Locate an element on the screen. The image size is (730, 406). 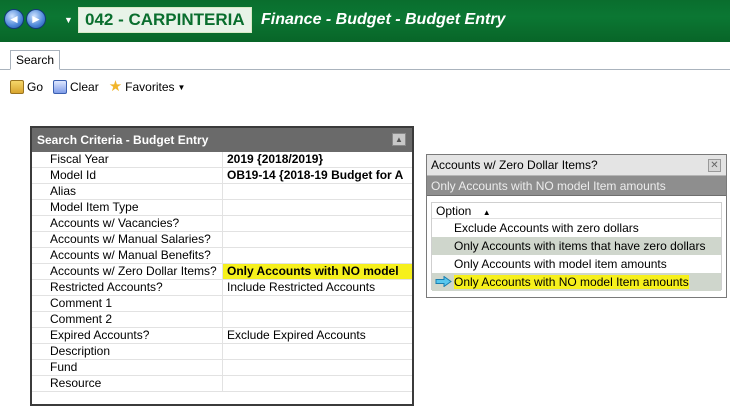
criteria-label: Accounts w/ Vacancies? is located at coordinates (127, 223).